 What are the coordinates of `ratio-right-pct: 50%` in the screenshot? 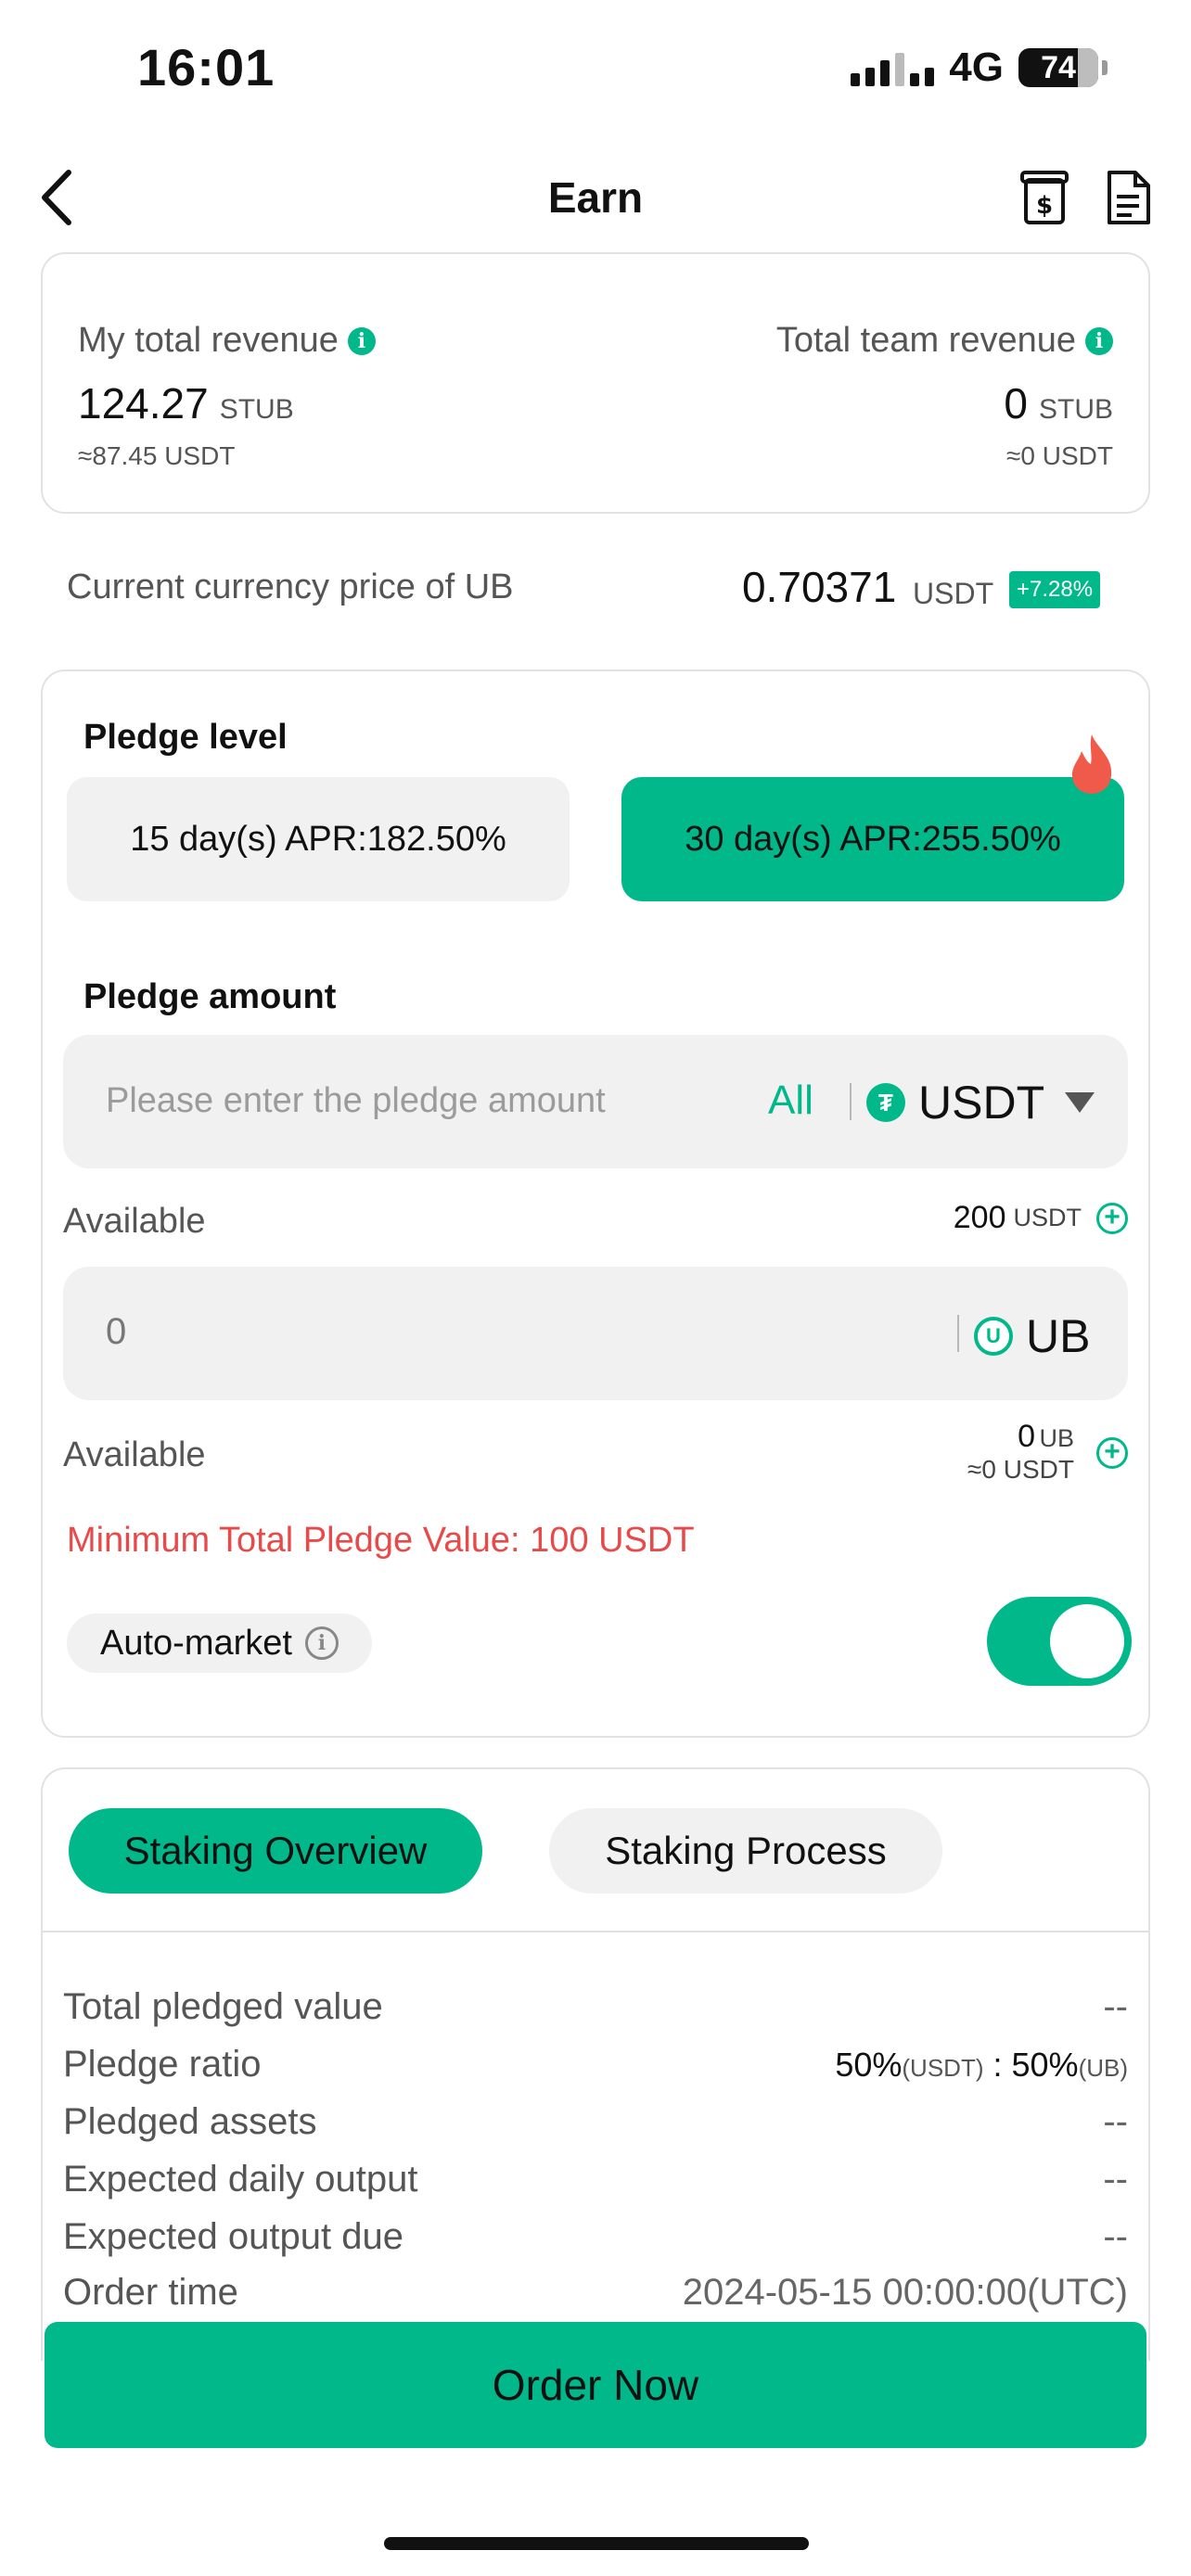 It's located at (1045, 2065).